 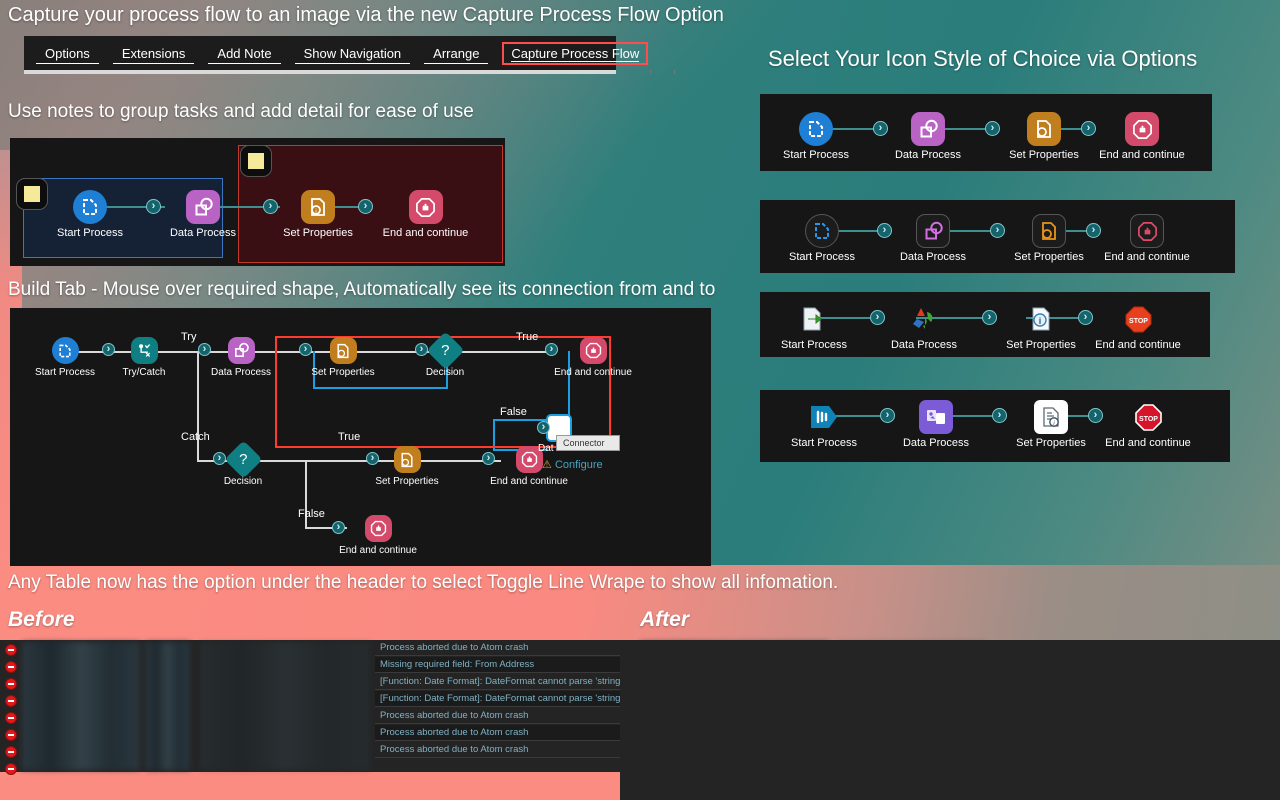 I want to click on node-try-catch: Try/Catch, so click(x=144, y=357).